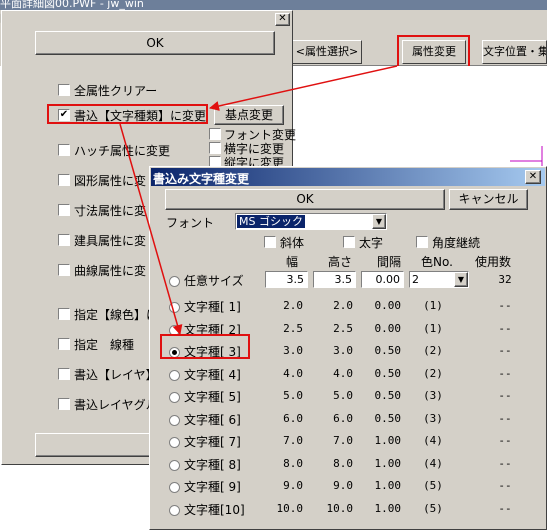 This screenshot has height=530, width=547. Describe the element at coordinates (64, 344) in the screenshot. I see `spec-line-checkbox` at that location.